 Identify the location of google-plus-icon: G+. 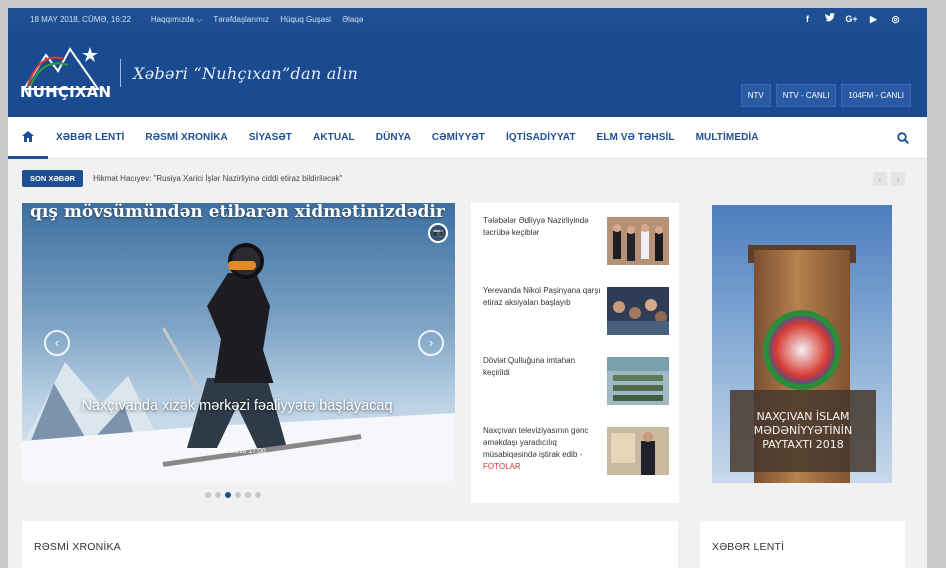
(851, 19).